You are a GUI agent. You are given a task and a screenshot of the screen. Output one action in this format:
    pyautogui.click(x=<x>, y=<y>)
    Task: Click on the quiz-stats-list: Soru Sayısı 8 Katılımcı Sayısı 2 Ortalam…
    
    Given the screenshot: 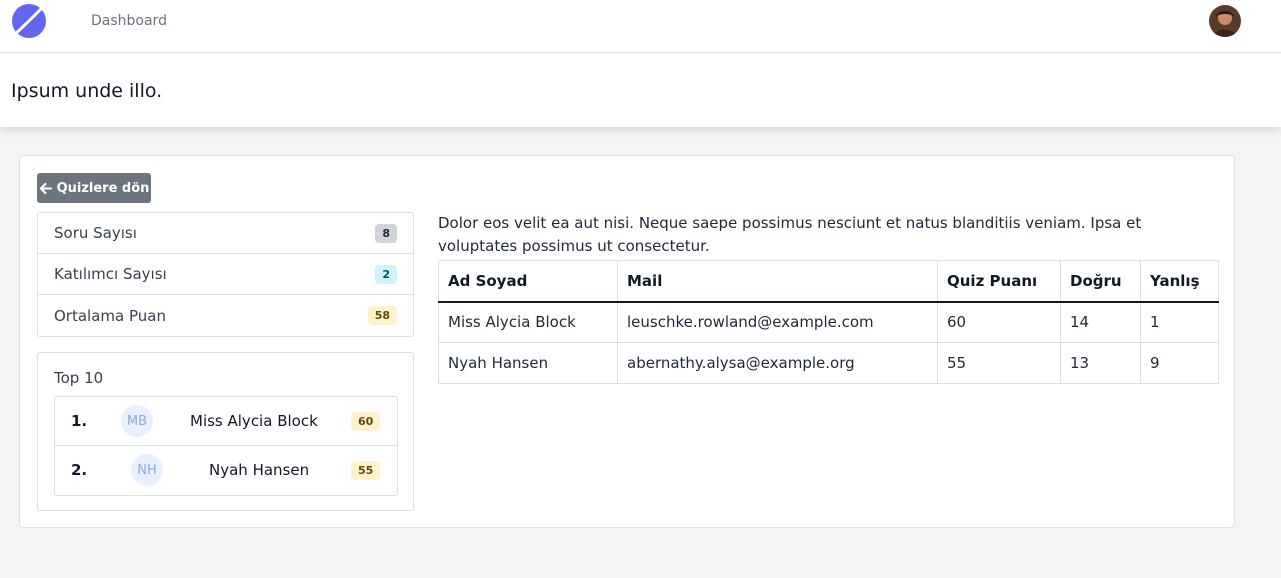 What is the action you would take?
    pyautogui.click(x=225, y=274)
    